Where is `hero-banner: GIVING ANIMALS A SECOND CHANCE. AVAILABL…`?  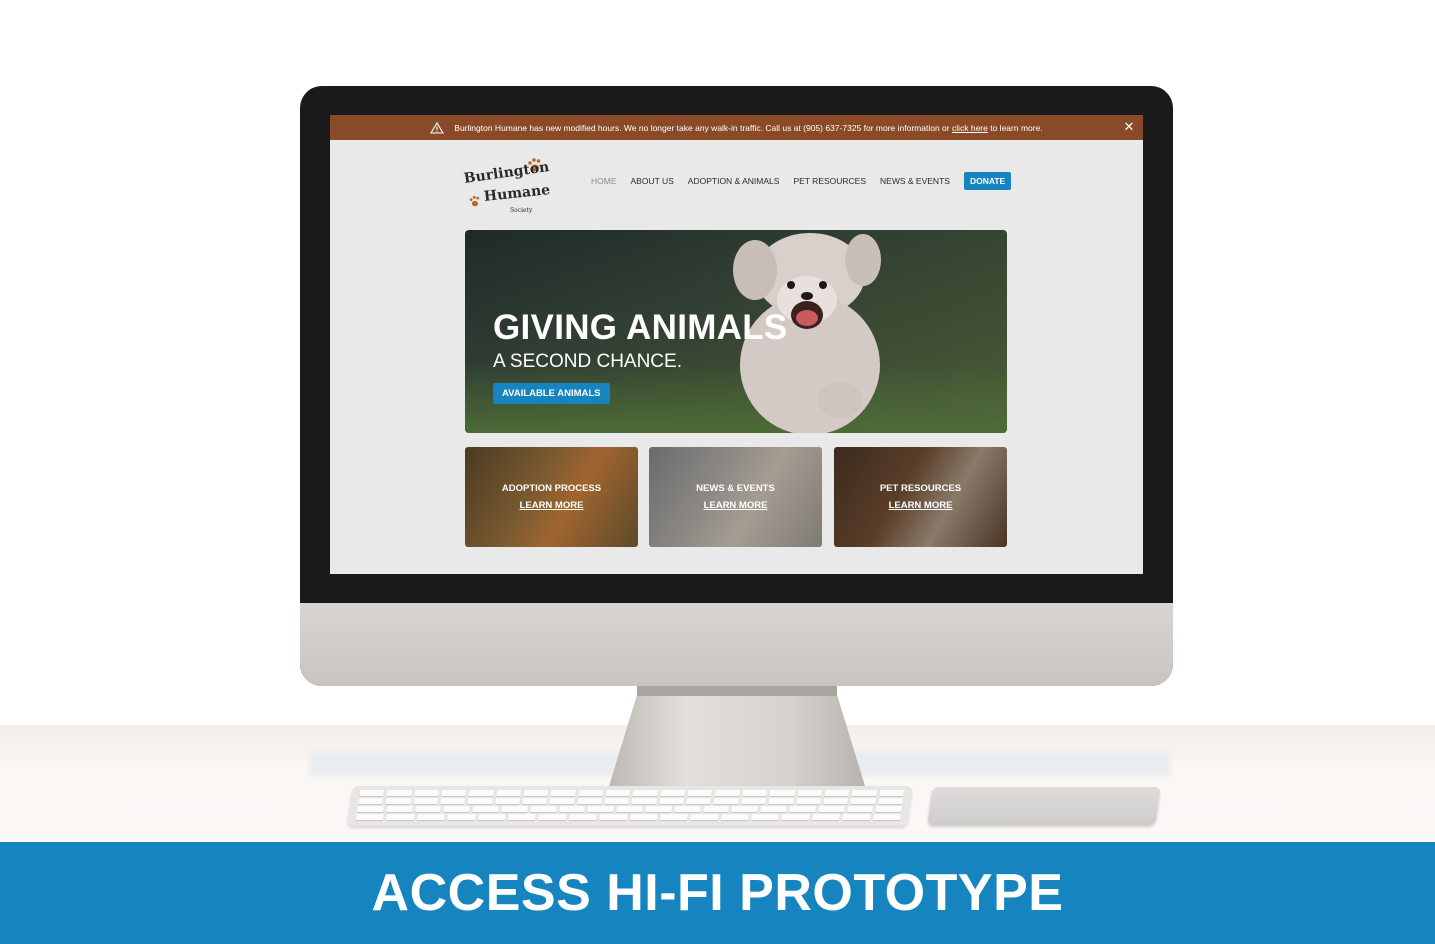 hero-banner: GIVING ANIMALS A SECOND CHANCE. AVAILABL… is located at coordinates (736, 331).